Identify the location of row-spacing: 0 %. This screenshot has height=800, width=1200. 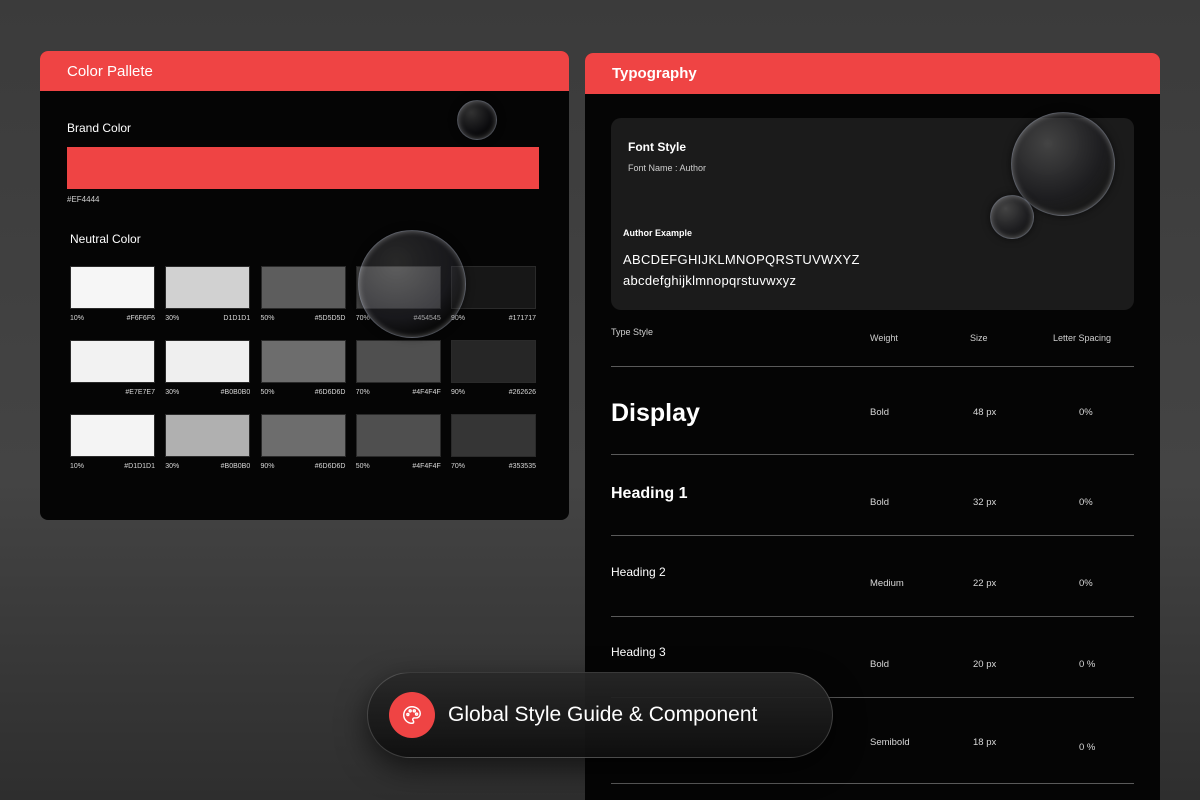
(1087, 664).